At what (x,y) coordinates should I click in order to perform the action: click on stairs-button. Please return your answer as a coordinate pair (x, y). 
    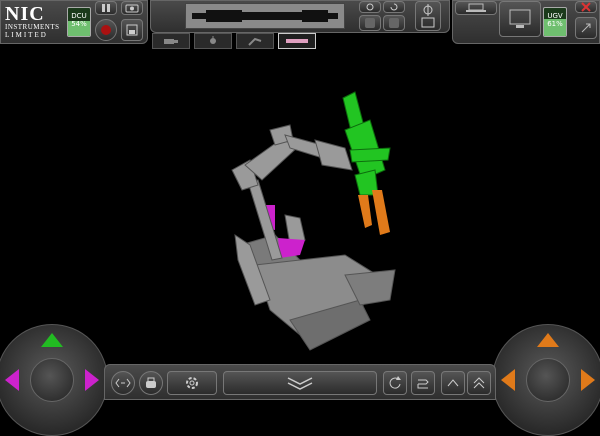
    Looking at the image, I should click on (423, 383).